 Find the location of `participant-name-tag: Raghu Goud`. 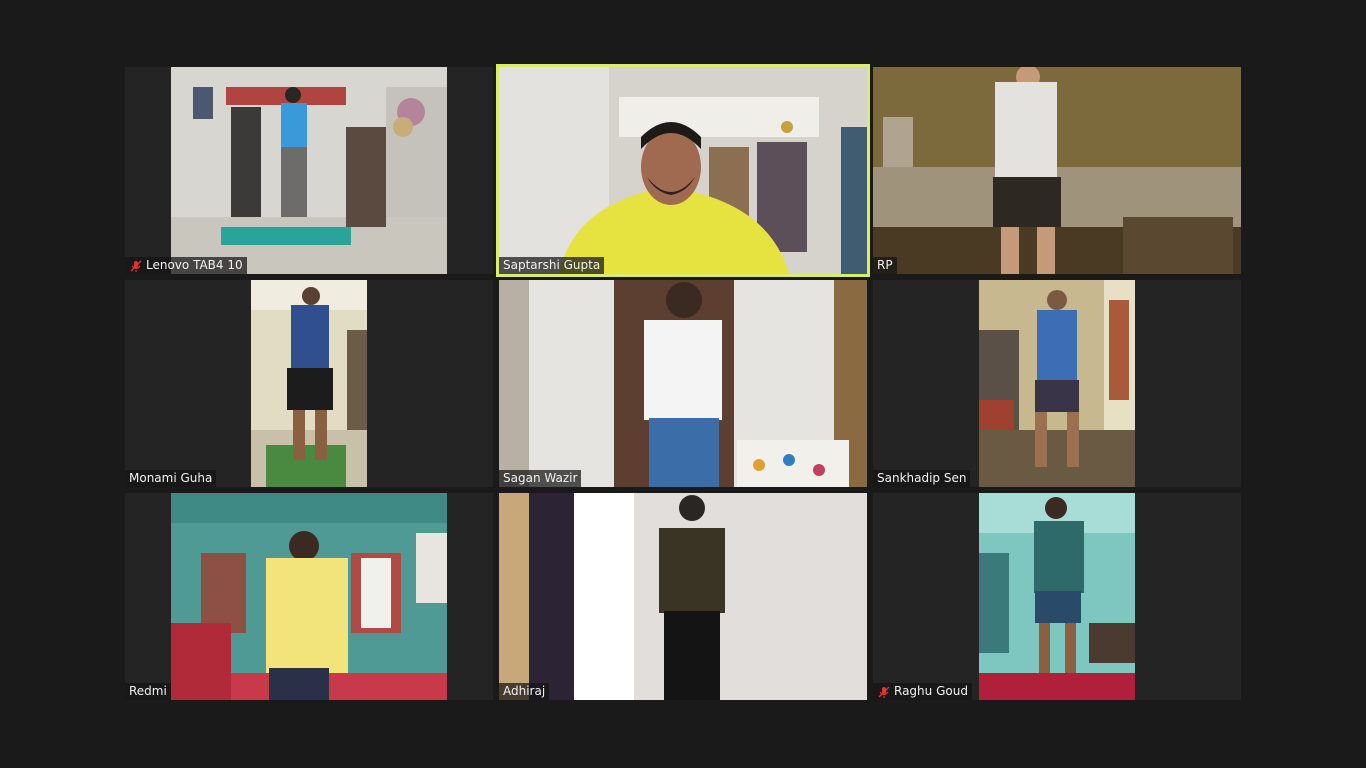

participant-name-tag: Raghu Goud is located at coordinates (922, 691).